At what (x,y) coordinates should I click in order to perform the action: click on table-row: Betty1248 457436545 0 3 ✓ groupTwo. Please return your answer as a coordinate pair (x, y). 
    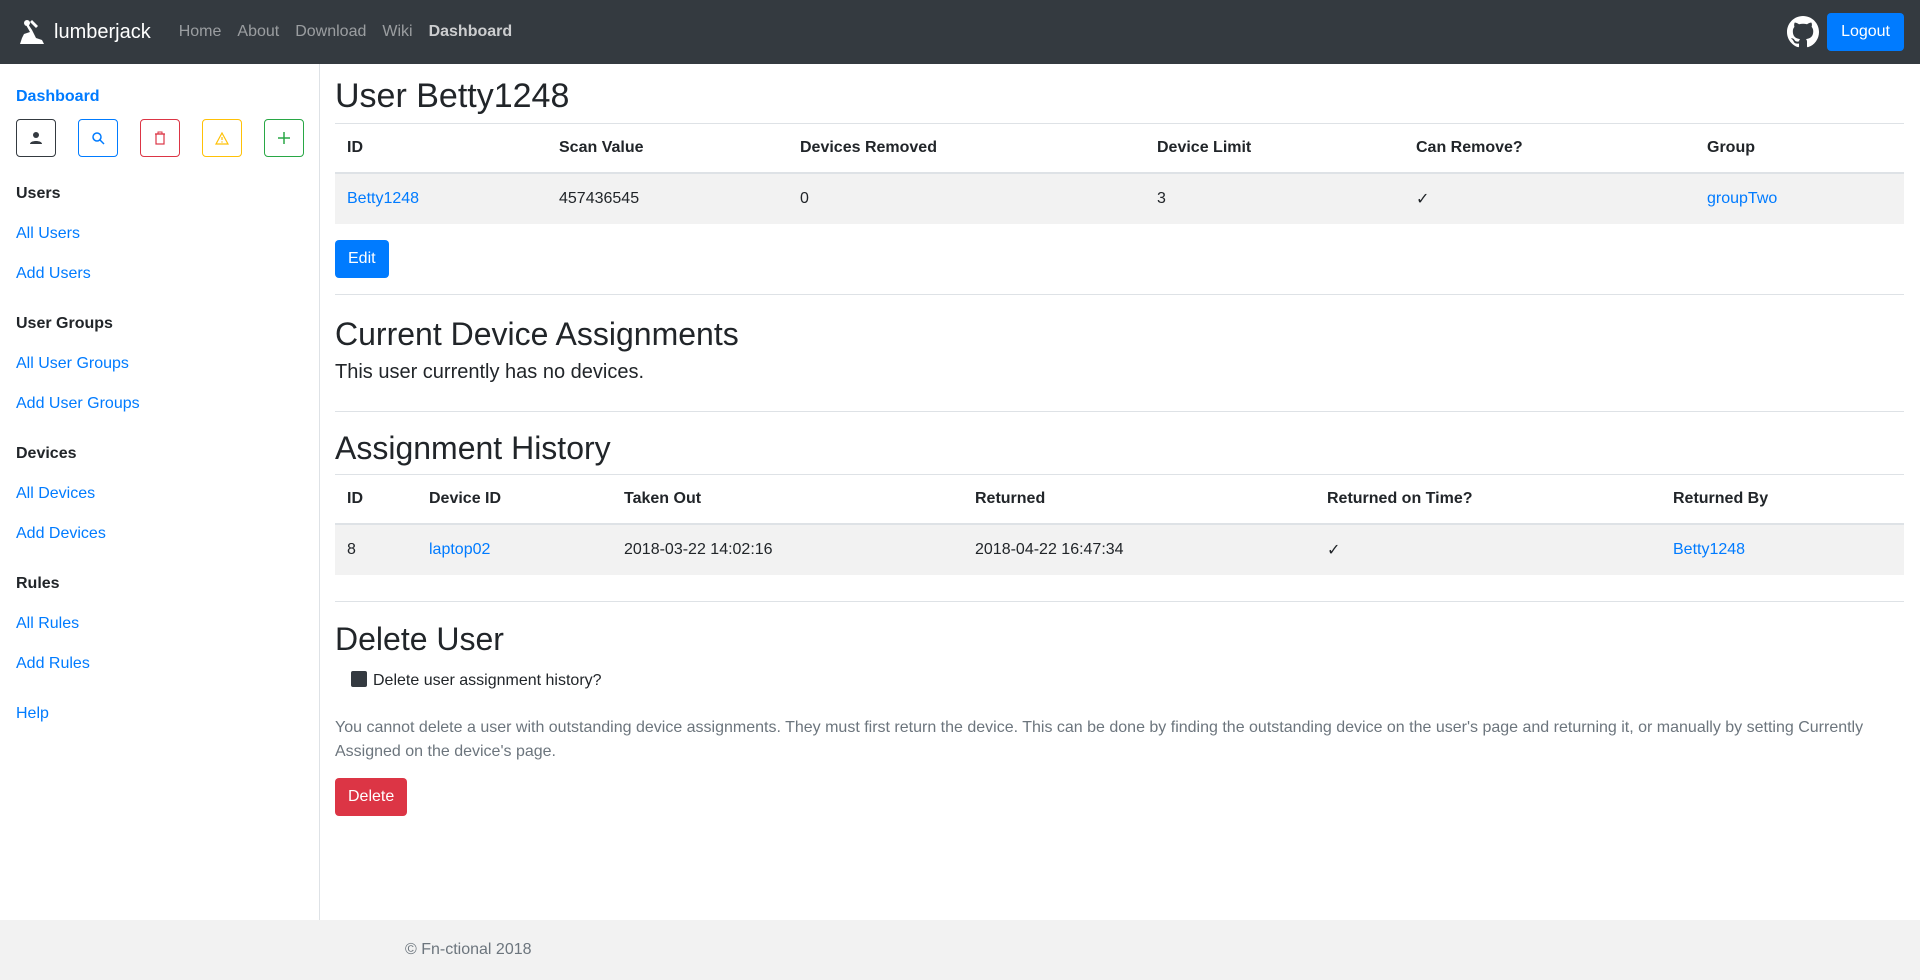
    Looking at the image, I should click on (1119, 198).